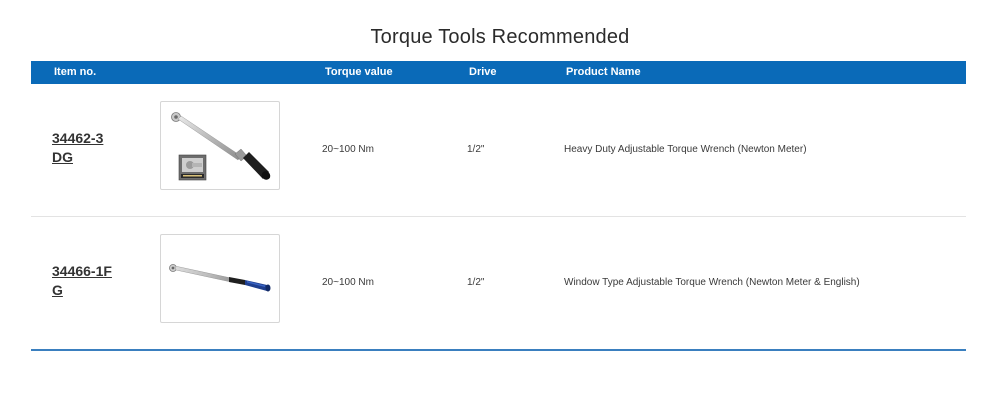  I want to click on header-item-no: Item no., so click(75, 72).